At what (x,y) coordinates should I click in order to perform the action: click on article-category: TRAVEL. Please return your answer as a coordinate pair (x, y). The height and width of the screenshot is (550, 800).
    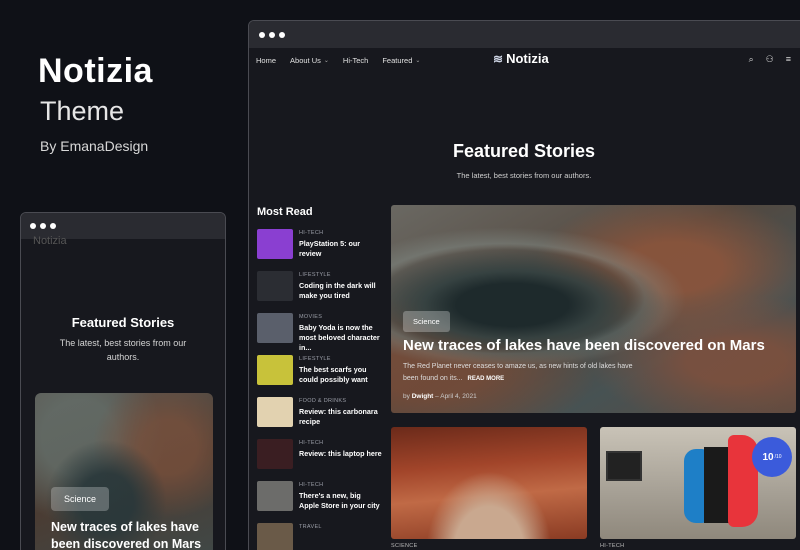
    Looking at the image, I should click on (310, 527).